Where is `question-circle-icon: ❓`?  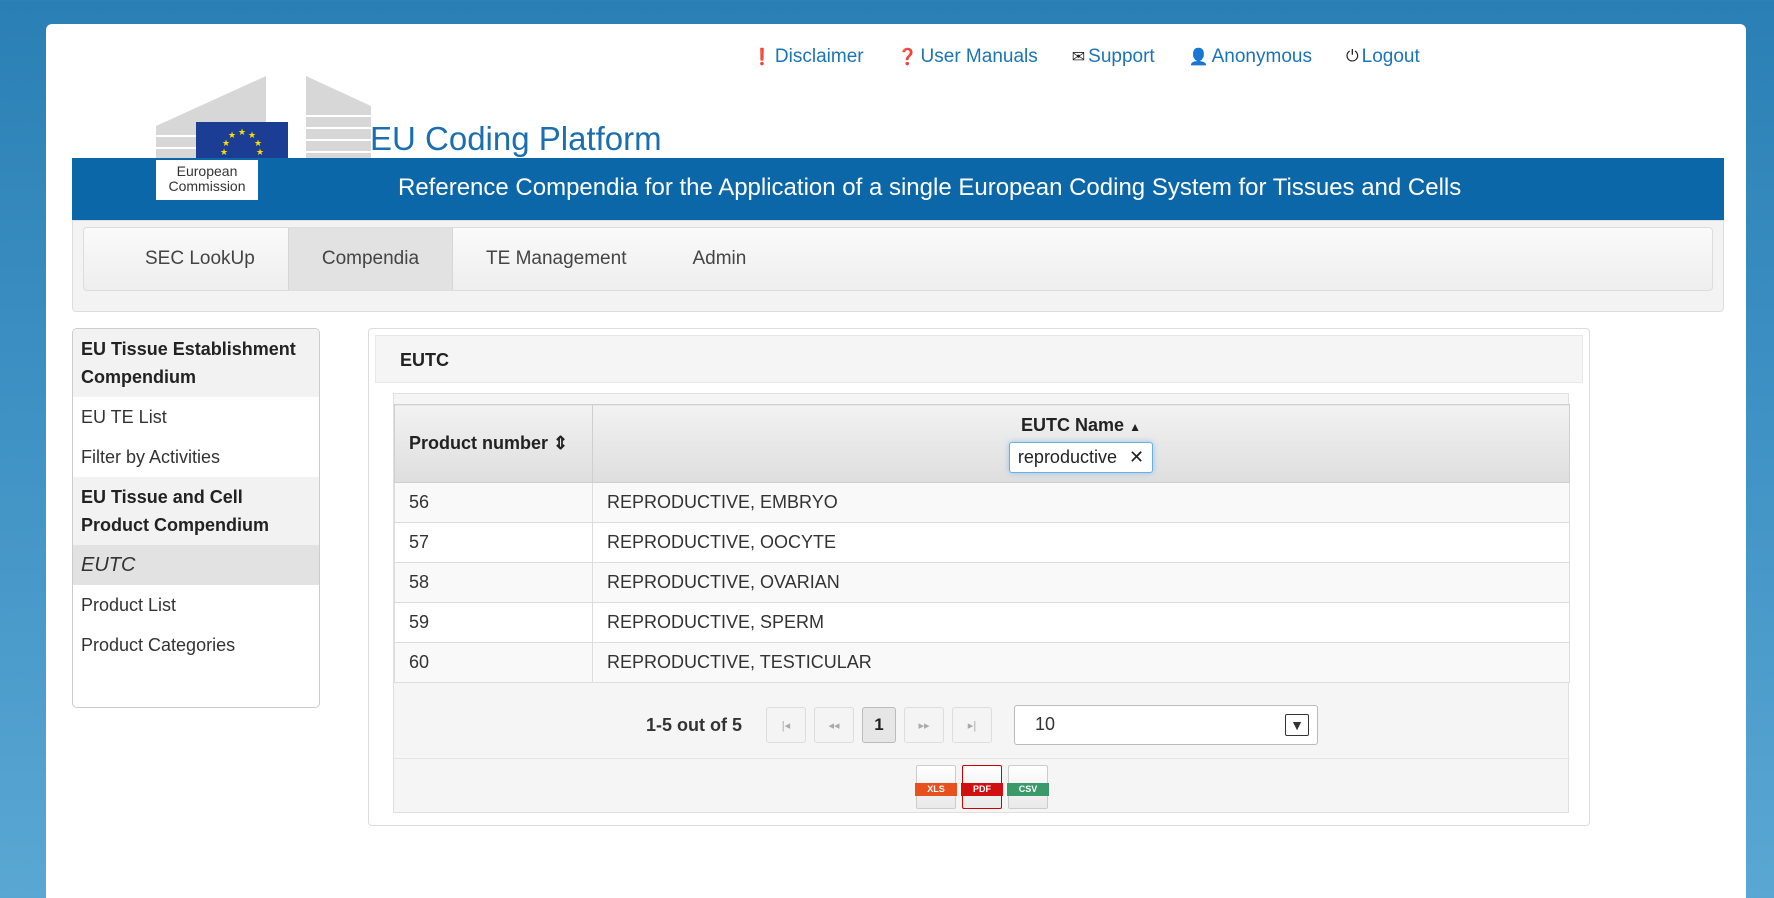 question-circle-icon: ❓ is located at coordinates (907, 57).